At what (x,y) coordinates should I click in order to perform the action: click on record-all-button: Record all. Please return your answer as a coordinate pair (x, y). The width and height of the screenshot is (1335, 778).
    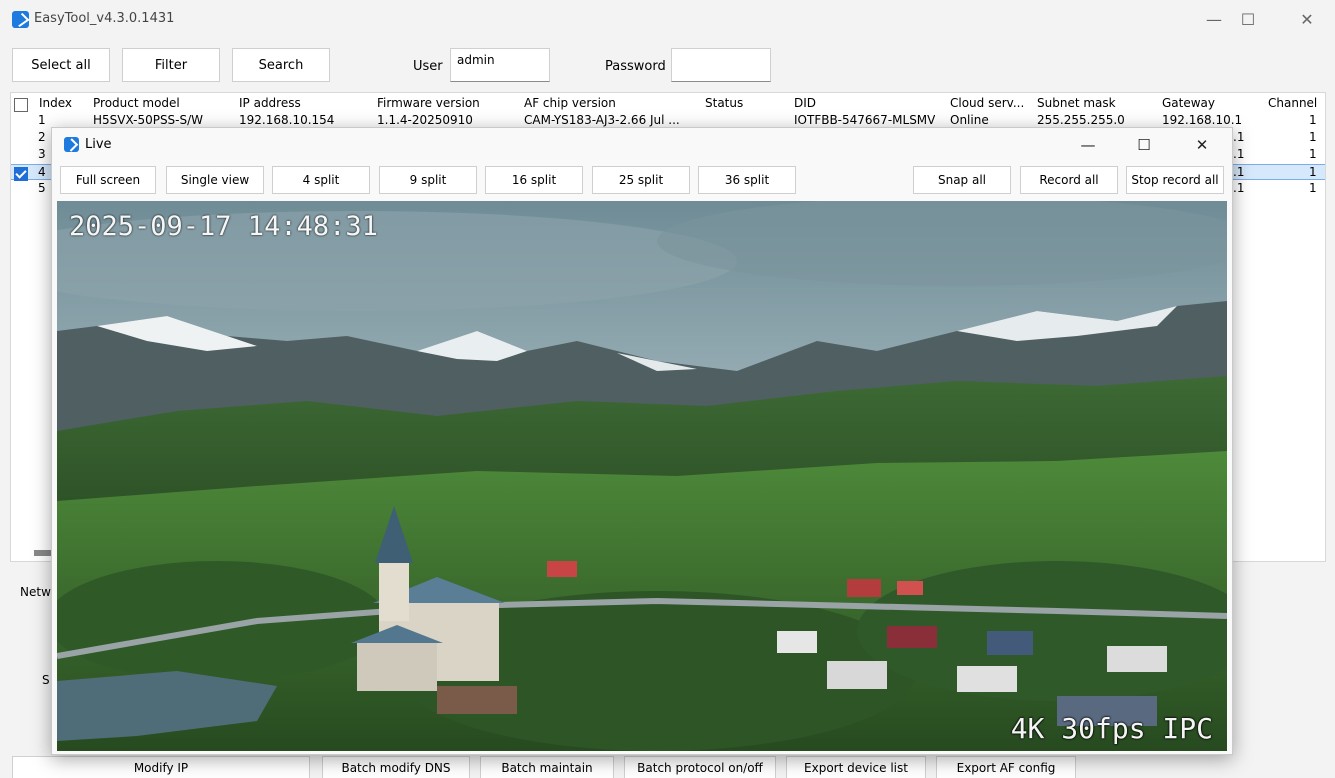
    Looking at the image, I should click on (1069, 180).